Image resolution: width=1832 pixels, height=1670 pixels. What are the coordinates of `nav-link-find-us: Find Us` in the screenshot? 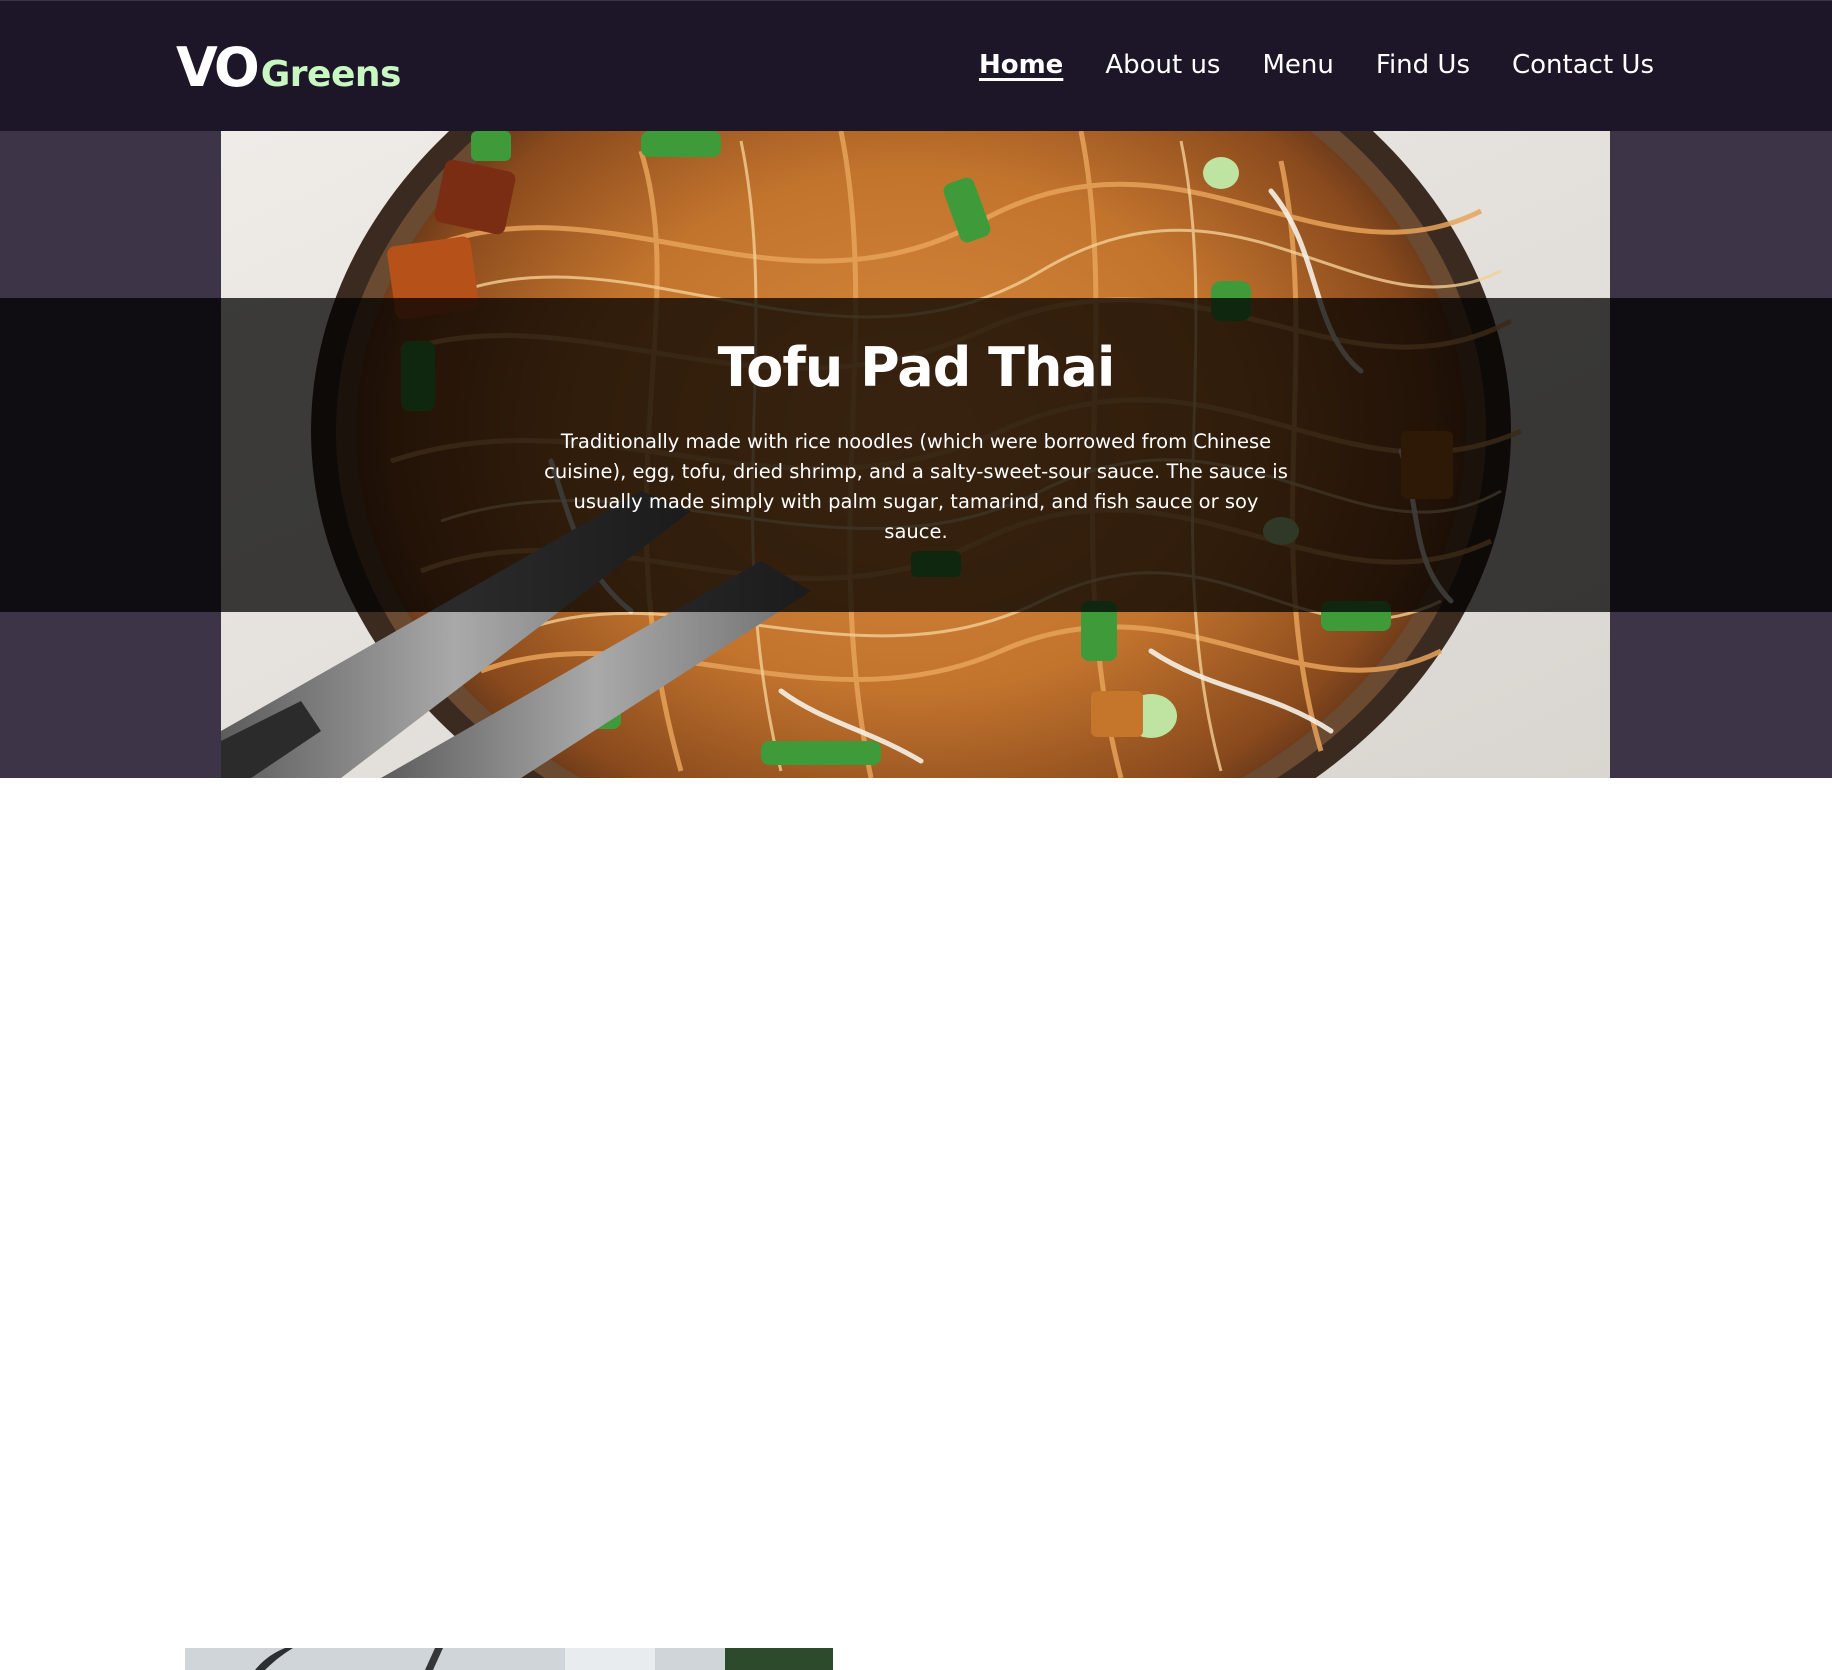 It's located at (1423, 65).